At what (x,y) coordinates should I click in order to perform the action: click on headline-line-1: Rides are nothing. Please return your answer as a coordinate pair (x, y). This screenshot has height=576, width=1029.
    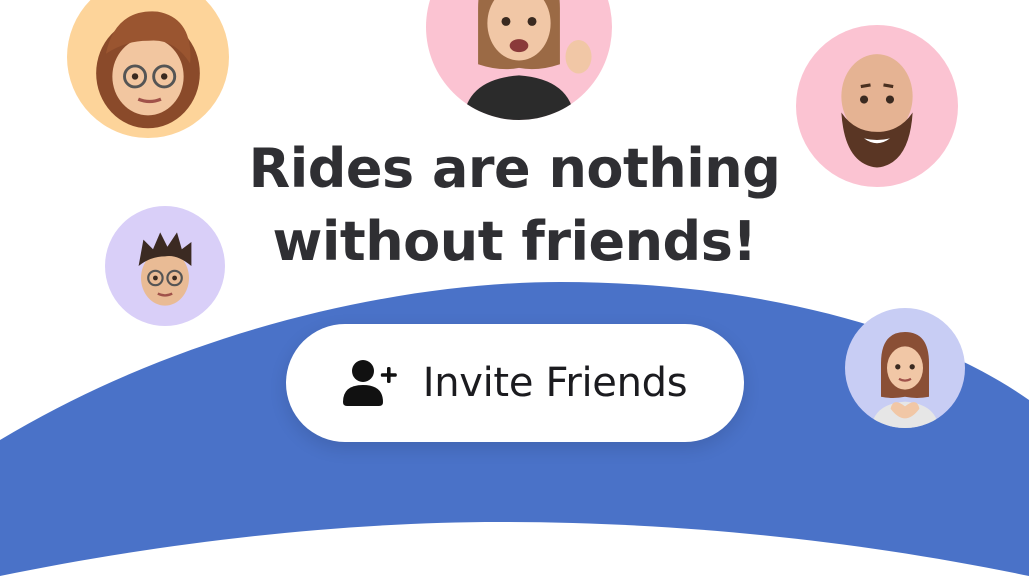
    Looking at the image, I should click on (514, 168).